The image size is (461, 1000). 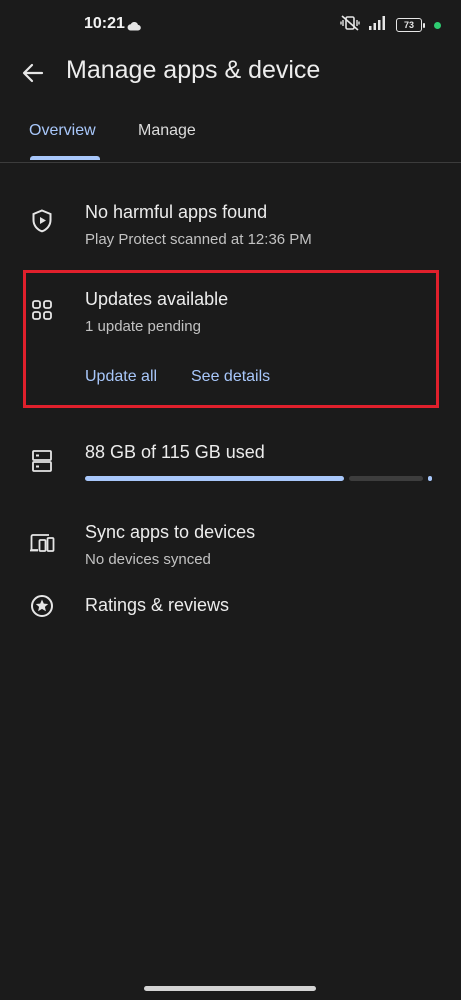 I want to click on play-protect-title: No harmful apps found, so click(x=176, y=212).